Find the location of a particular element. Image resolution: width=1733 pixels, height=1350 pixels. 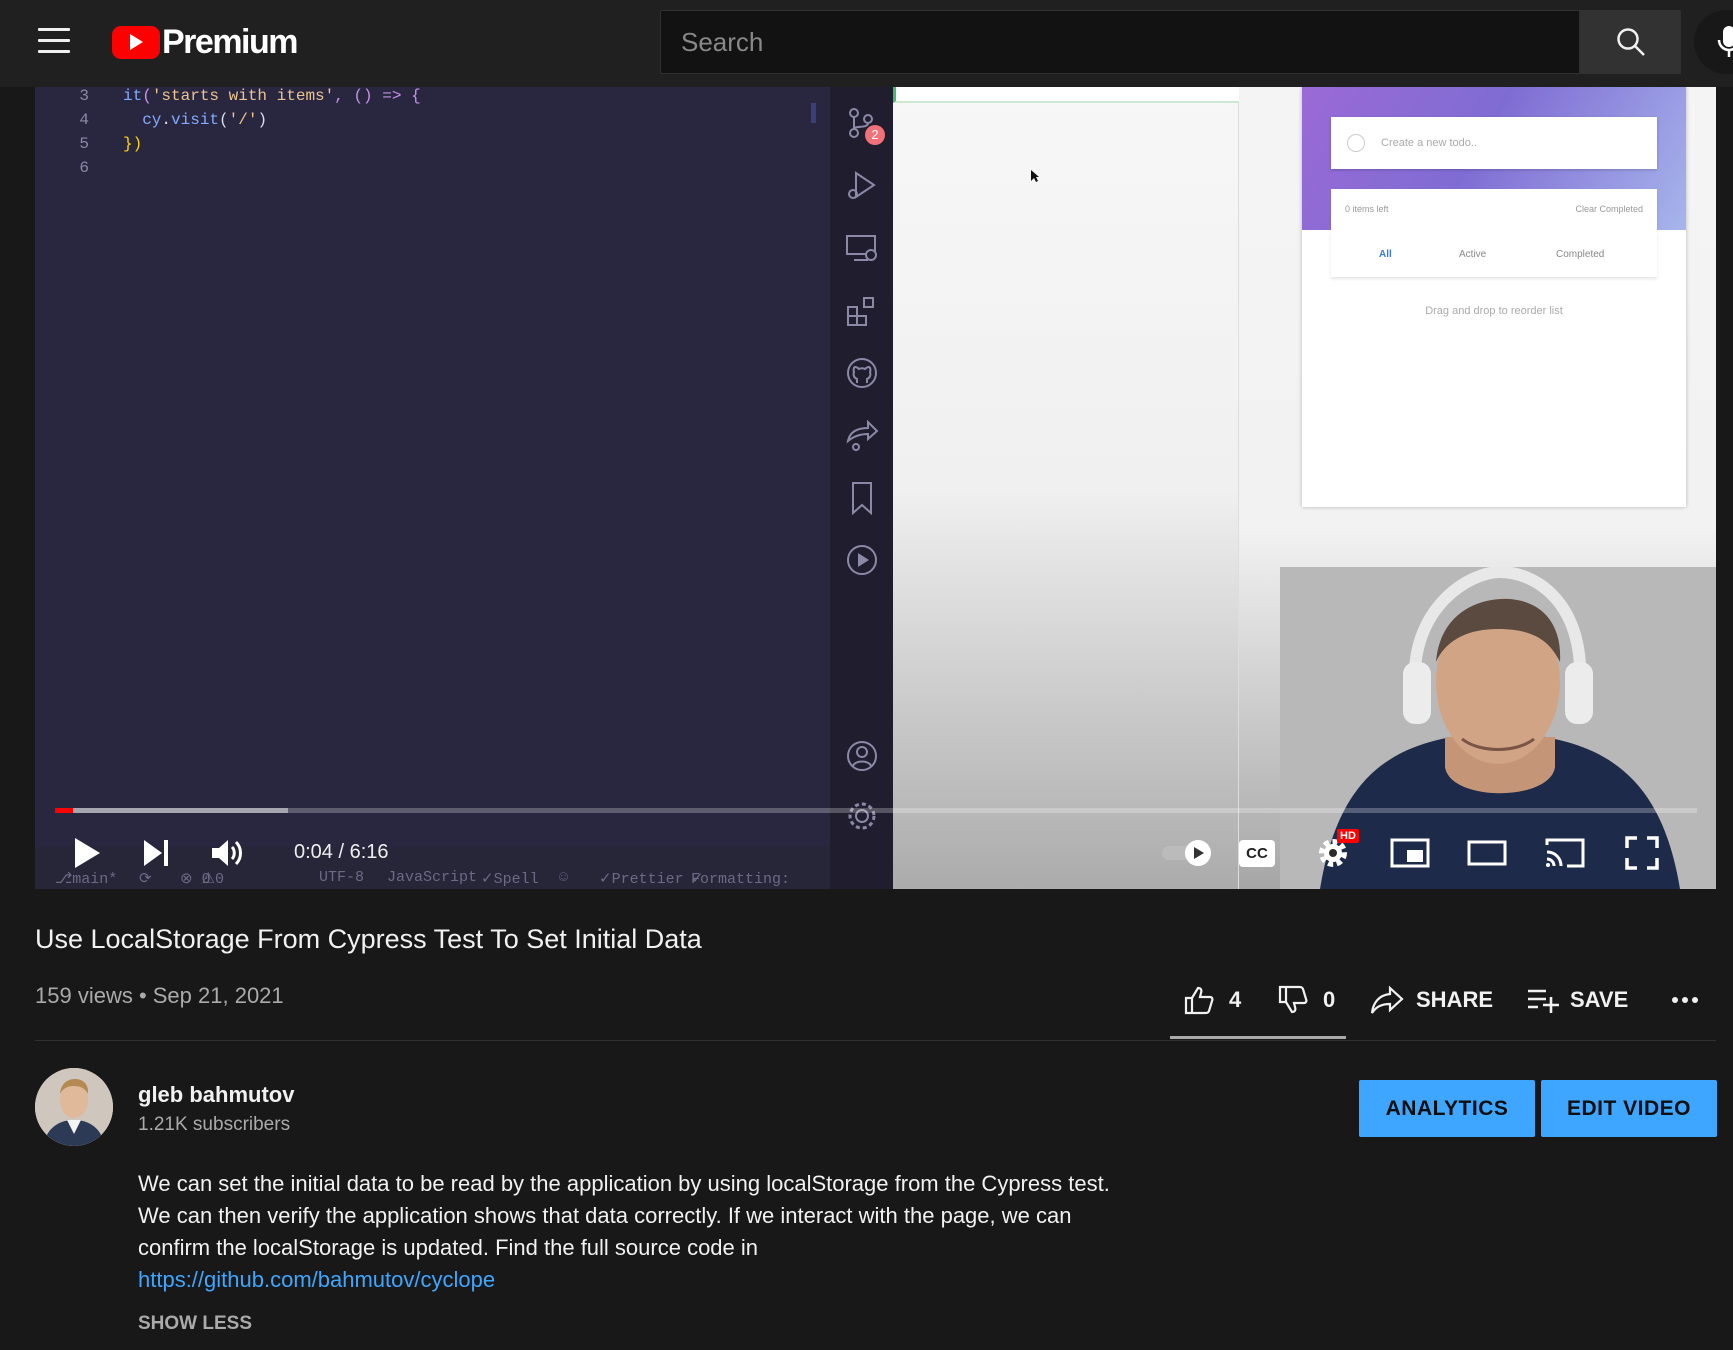

cast-button is located at coordinates (1565, 853).